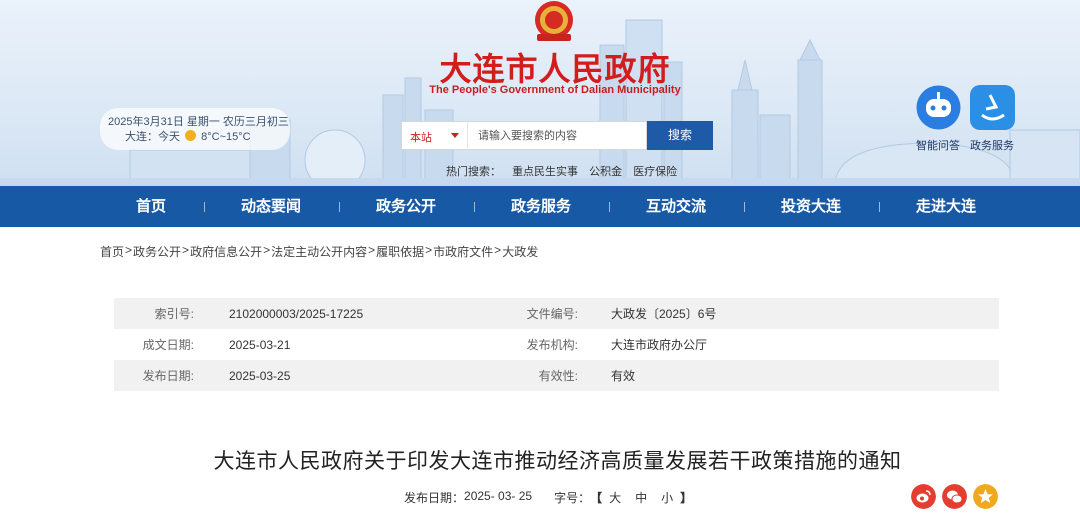 The image size is (1080, 520). Describe the element at coordinates (463, 251) in the screenshot. I see `breadcrumb-item: 市政府文件` at that location.